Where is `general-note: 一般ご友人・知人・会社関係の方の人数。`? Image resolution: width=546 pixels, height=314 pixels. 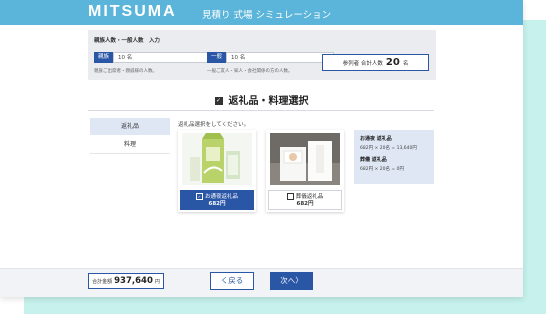
general-note: 一般ご友人・知人・会社関係の方の人数。 is located at coordinates (250, 71).